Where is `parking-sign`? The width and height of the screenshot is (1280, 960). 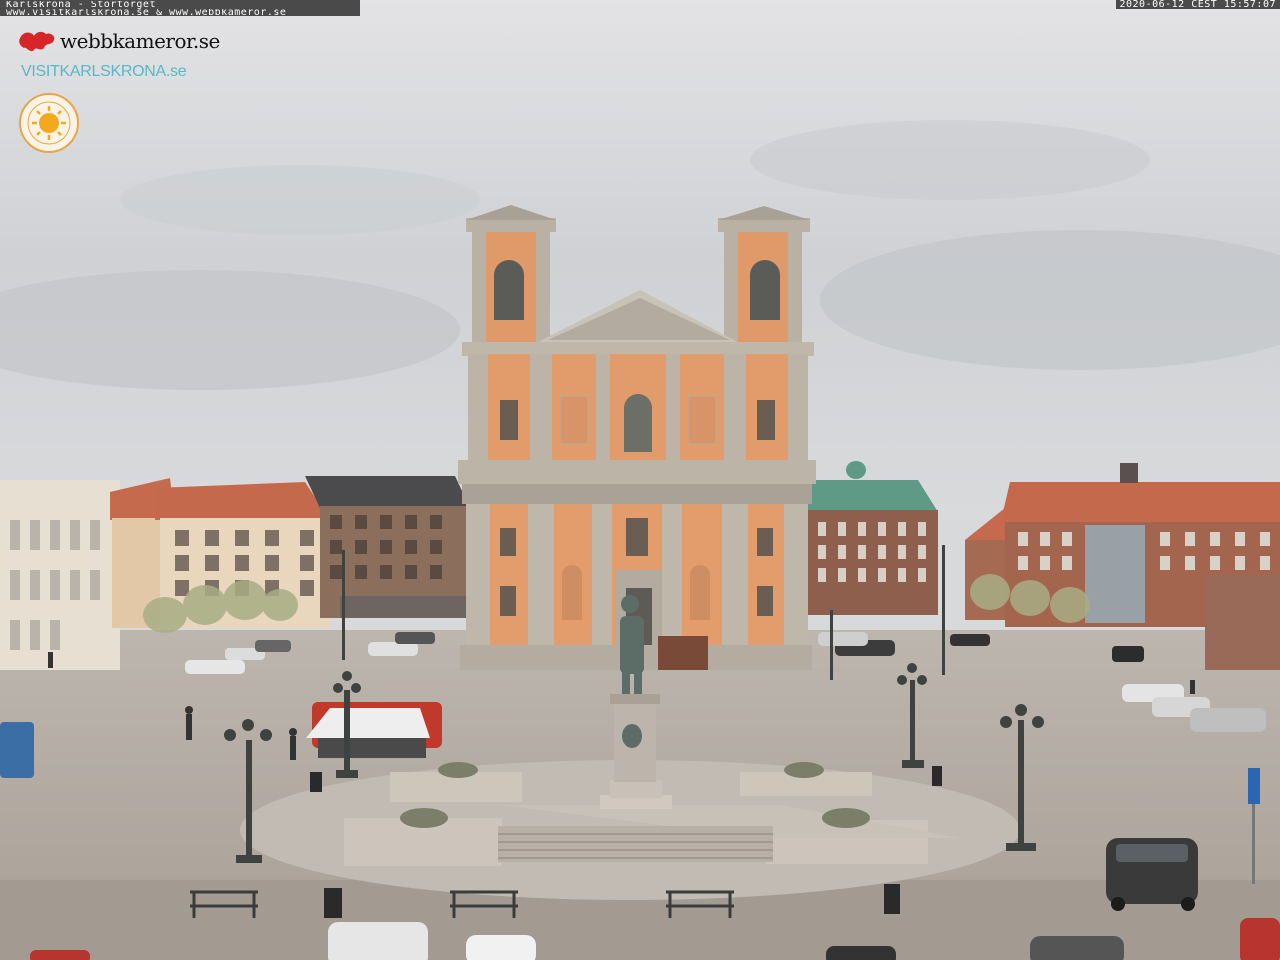 parking-sign is located at coordinates (1254, 786).